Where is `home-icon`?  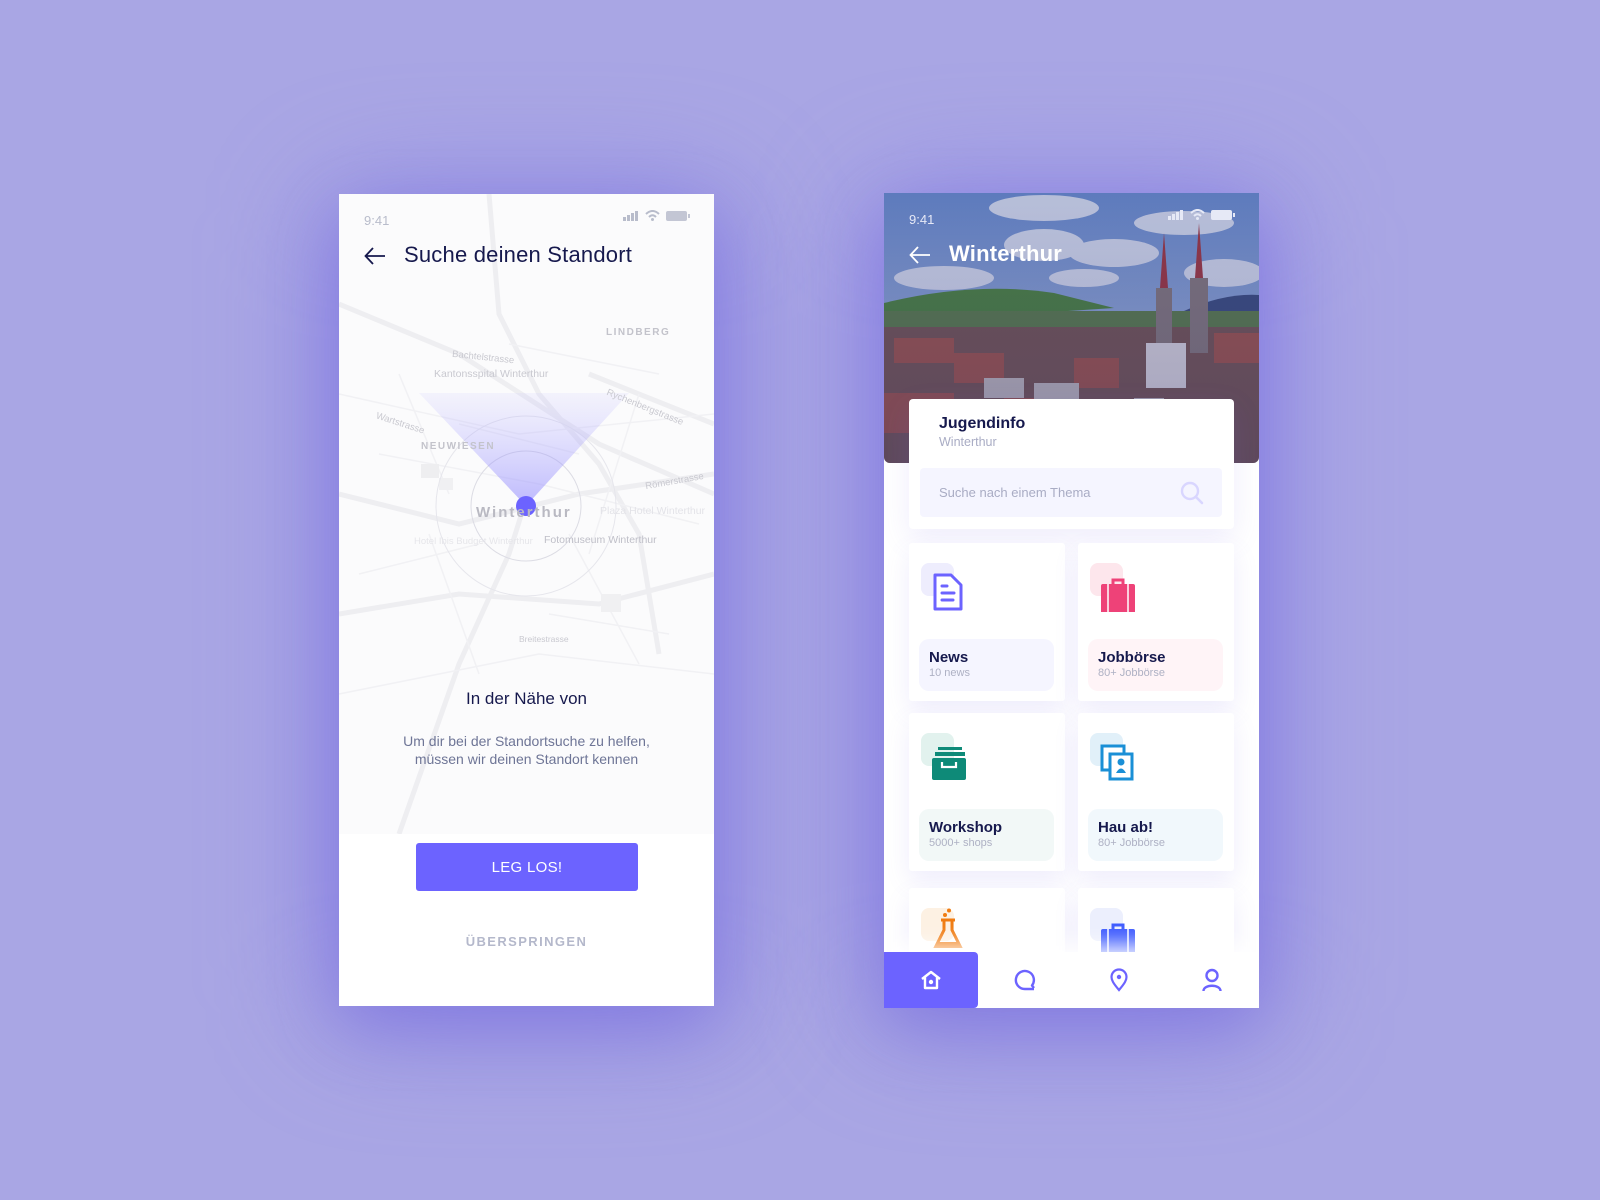
home-icon is located at coordinates (931, 980).